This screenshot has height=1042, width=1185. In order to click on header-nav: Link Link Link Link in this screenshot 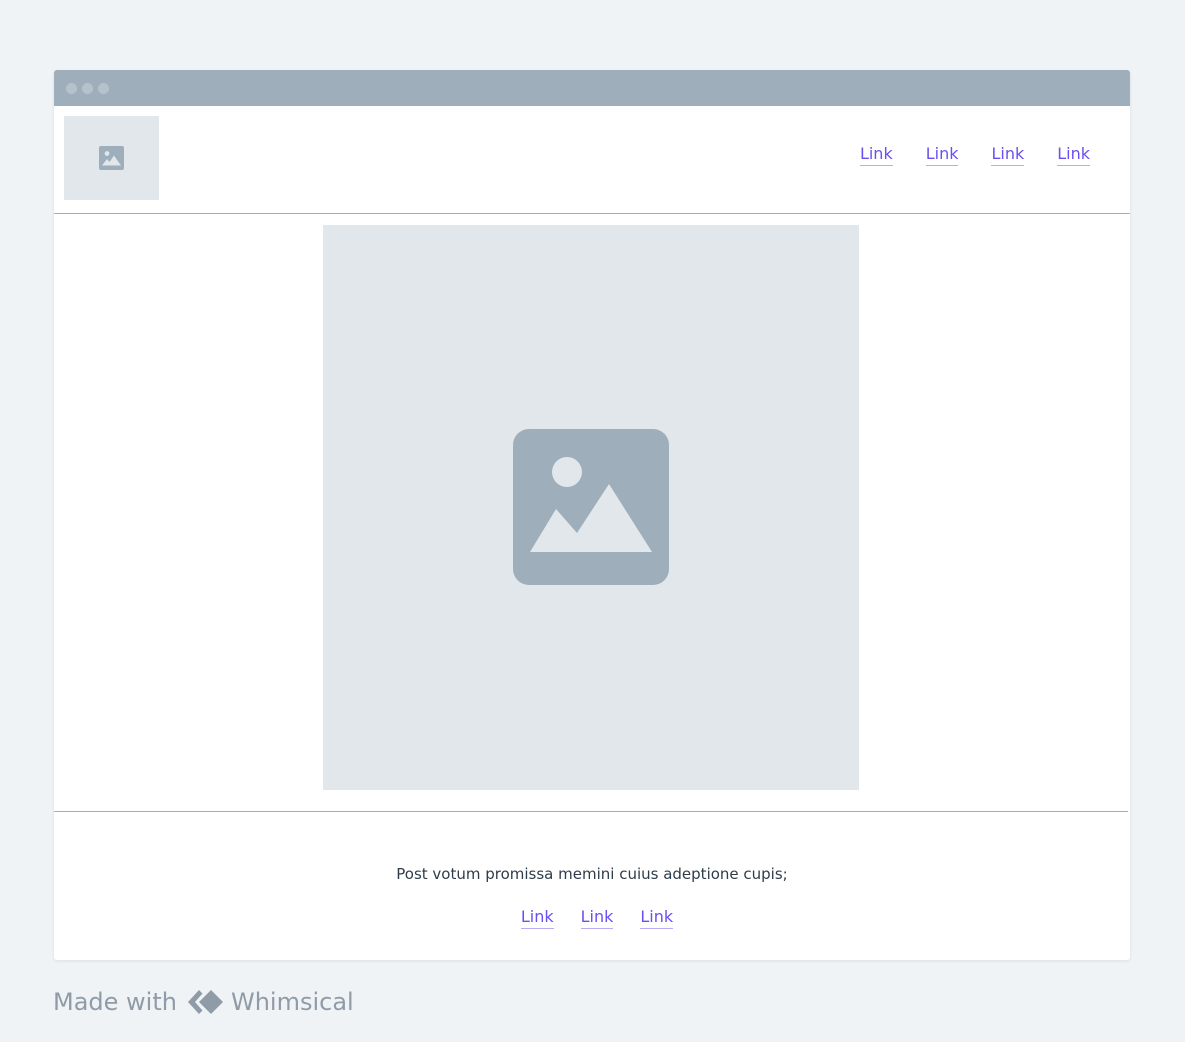, I will do `click(974, 155)`.